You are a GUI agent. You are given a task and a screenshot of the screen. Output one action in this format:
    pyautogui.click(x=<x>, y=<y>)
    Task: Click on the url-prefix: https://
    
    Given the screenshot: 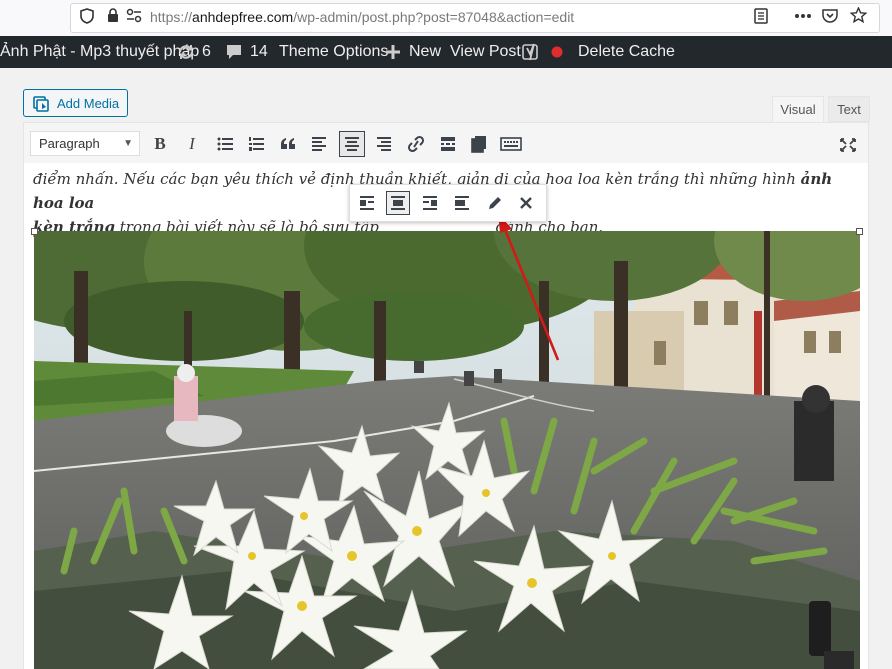 What is the action you would take?
    pyautogui.click(x=171, y=17)
    